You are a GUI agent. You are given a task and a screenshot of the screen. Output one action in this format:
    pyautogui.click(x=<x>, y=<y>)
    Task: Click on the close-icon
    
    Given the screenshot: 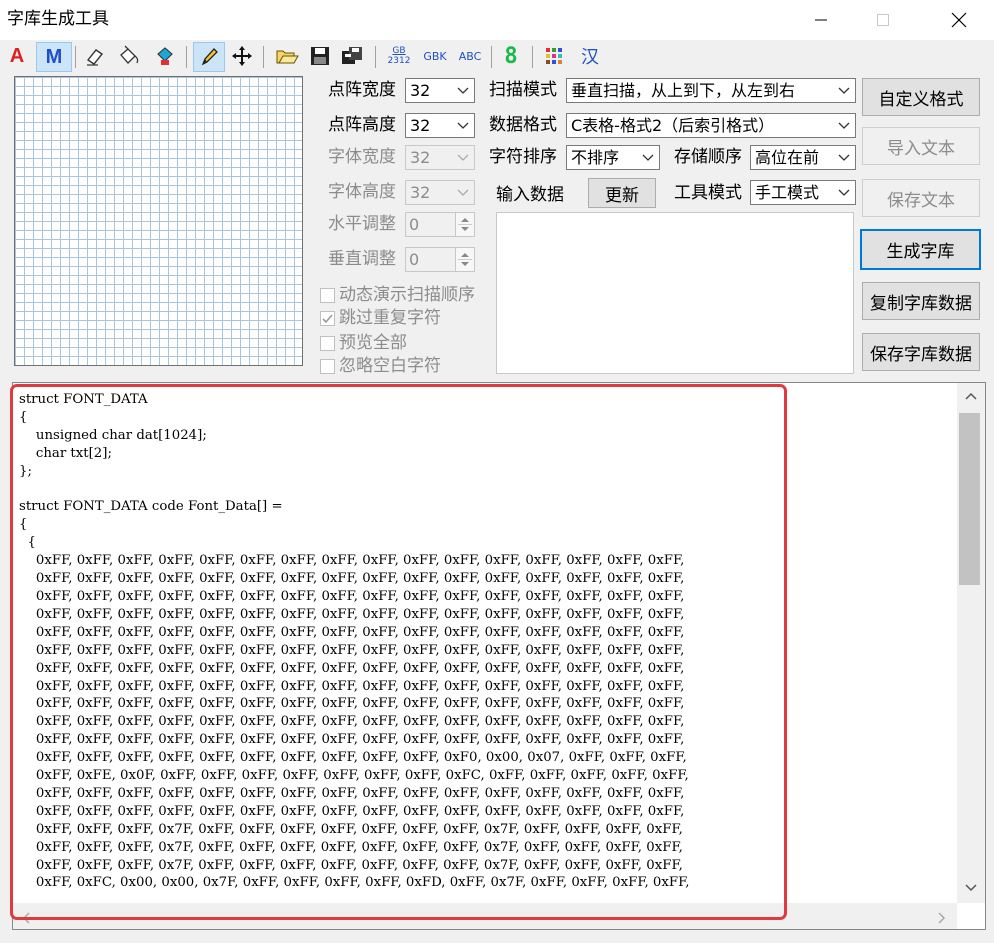 What is the action you would take?
    pyautogui.click(x=959, y=20)
    